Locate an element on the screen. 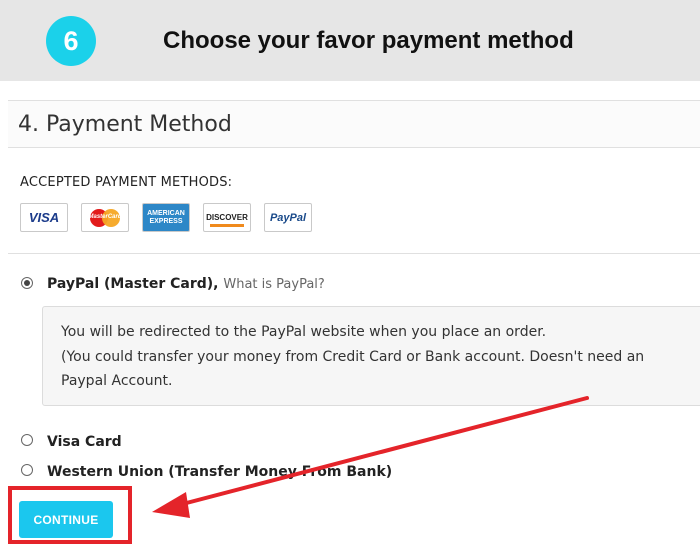 This screenshot has height=550, width=700. paypal-card-icon: PayPal is located at coordinates (288, 217).